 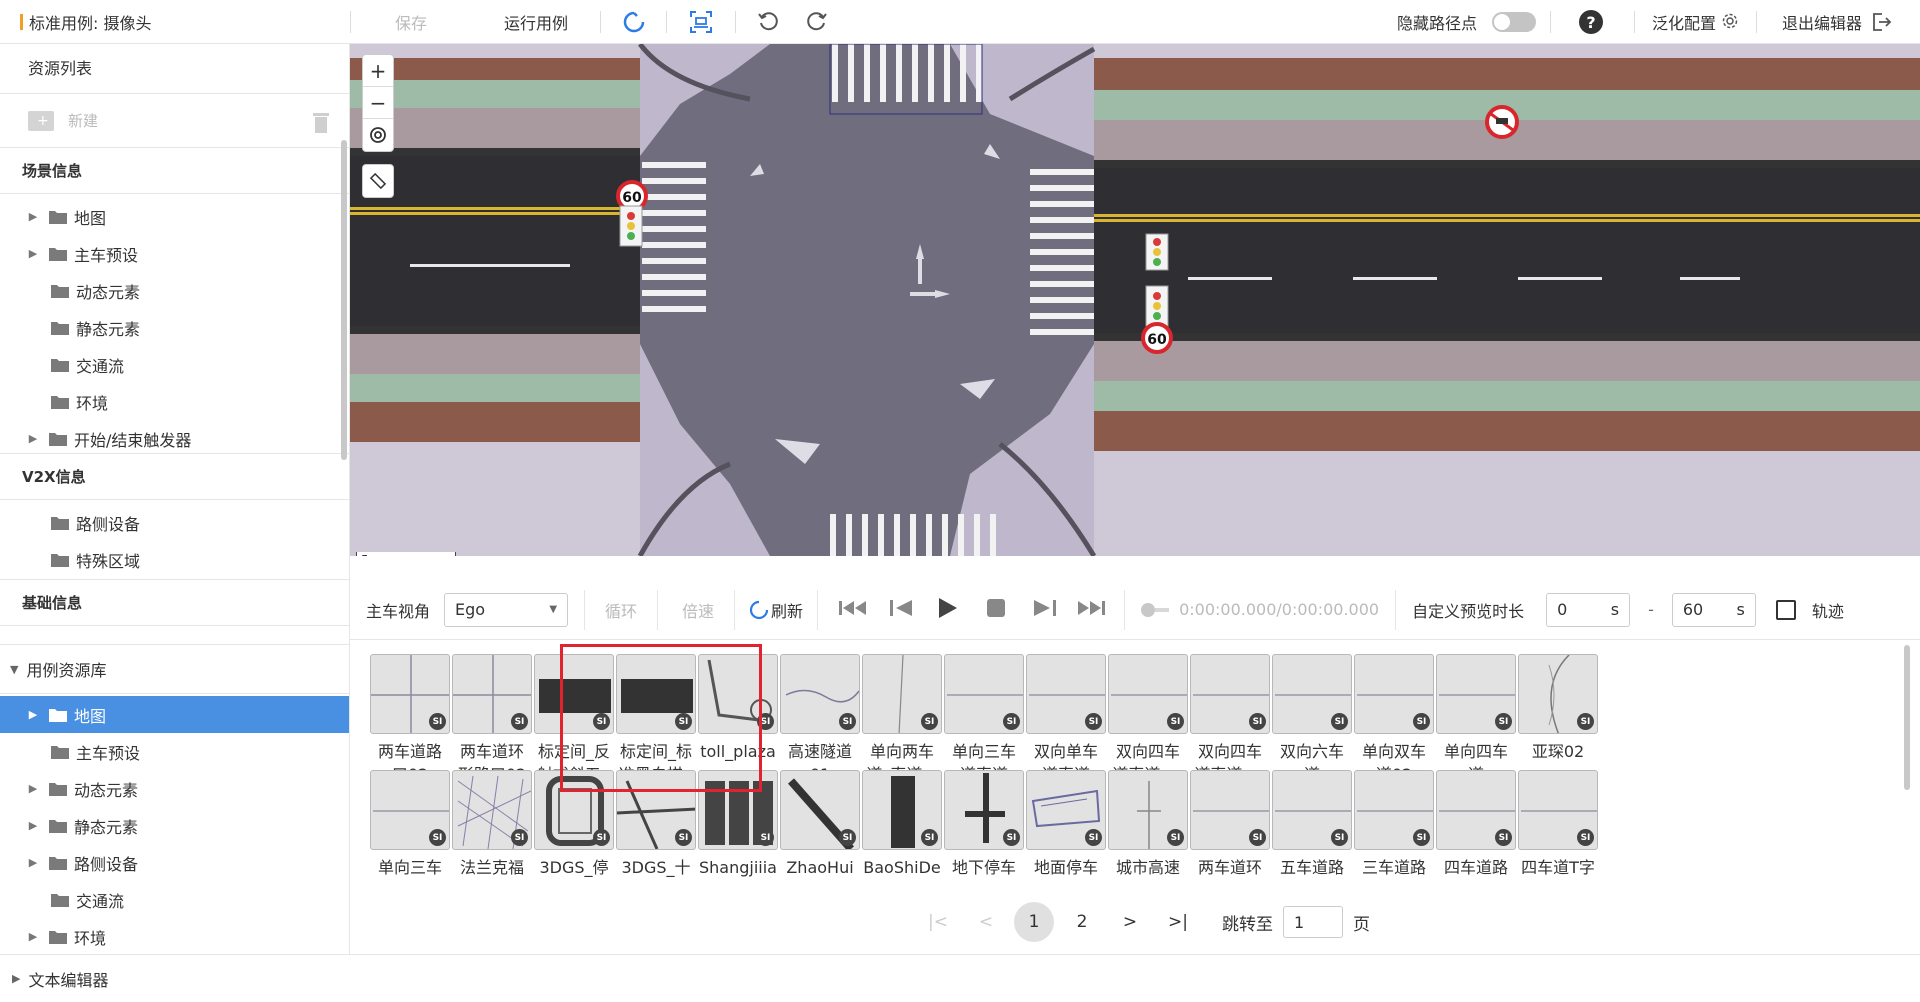 I want to click on page-1: 1, so click(x=1034, y=922).